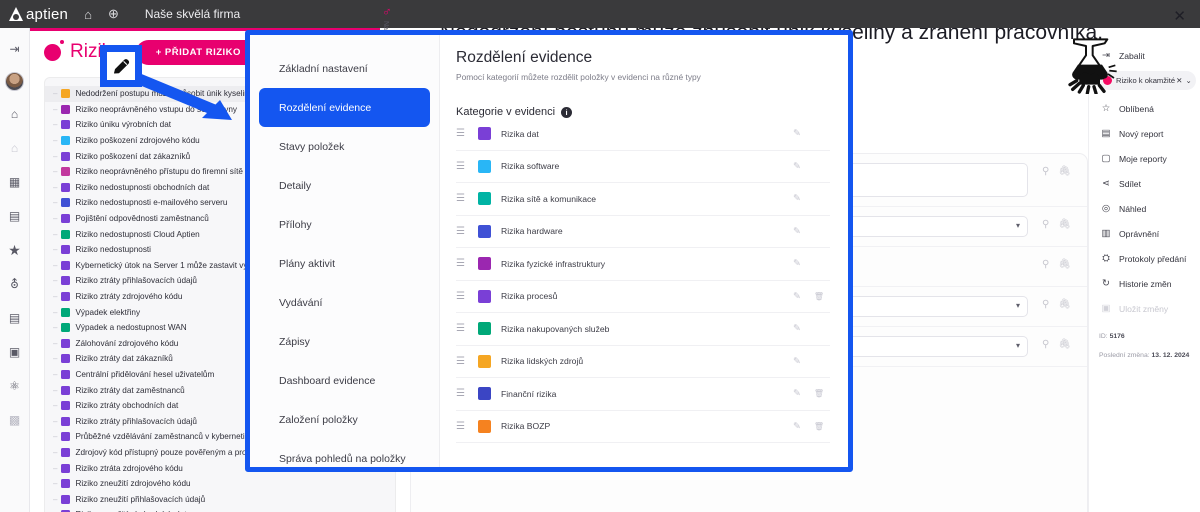 The height and width of the screenshot is (512, 1200). Describe the element at coordinates (344, 68) in the screenshot. I see `modal-nav-item: Základní nastavení` at that location.